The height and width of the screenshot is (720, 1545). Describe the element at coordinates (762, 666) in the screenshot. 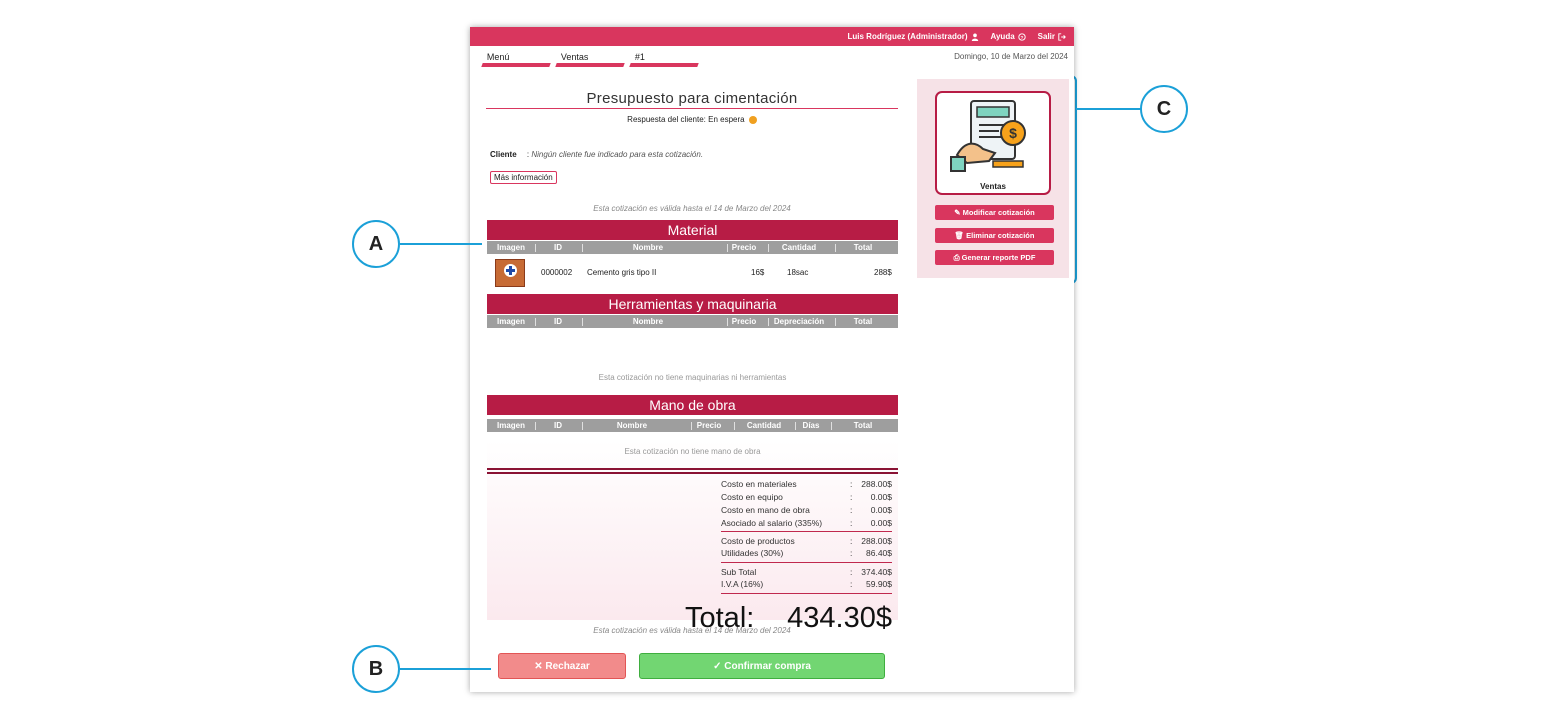

I see `confirm-purchase-button: ✓ Confirmar compra` at that location.